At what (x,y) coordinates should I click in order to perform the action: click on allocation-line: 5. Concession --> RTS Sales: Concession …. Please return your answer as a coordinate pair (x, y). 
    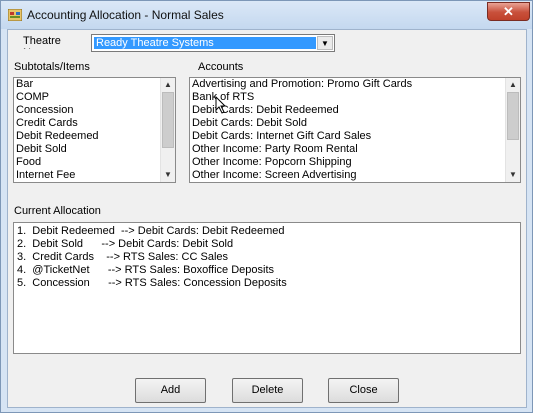
    Looking at the image, I should click on (152, 283).